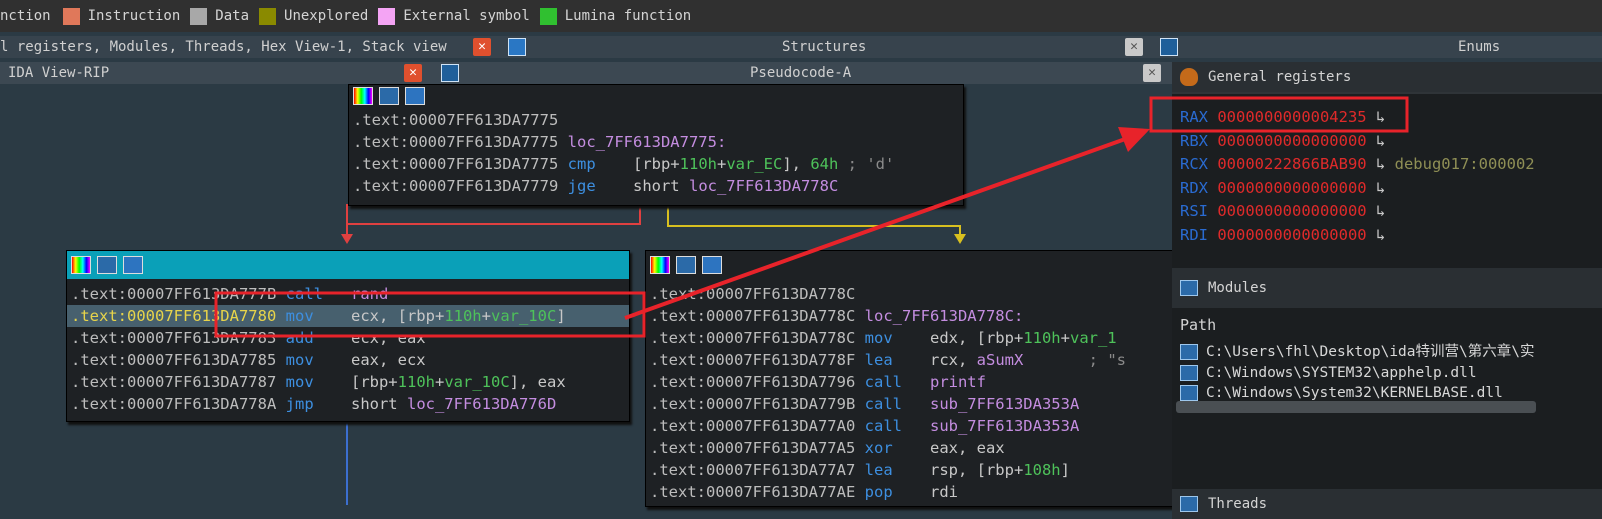 The width and height of the screenshot is (1602, 519). Describe the element at coordinates (1279, 114) in the screenshot. I see `highlight-box-rax` at that location.